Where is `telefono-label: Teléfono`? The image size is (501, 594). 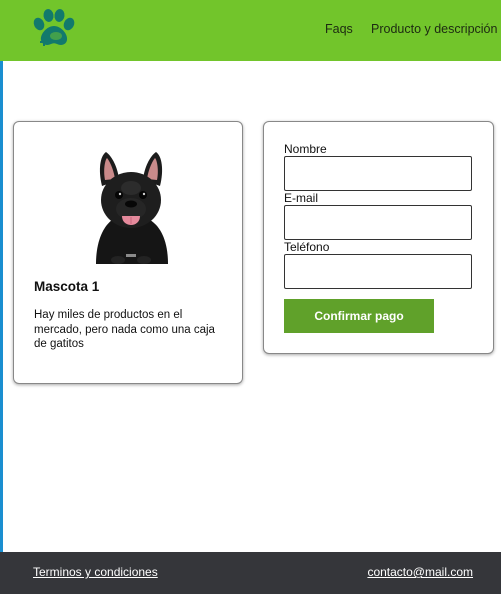
telefono-label: Teléfono is located at coordinates (307, 247).